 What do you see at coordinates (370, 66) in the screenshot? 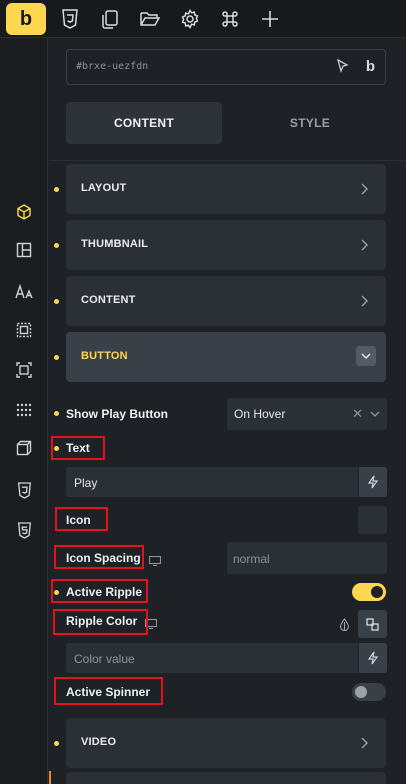
I see `id-badge: b` at bounding box center [370, 66].